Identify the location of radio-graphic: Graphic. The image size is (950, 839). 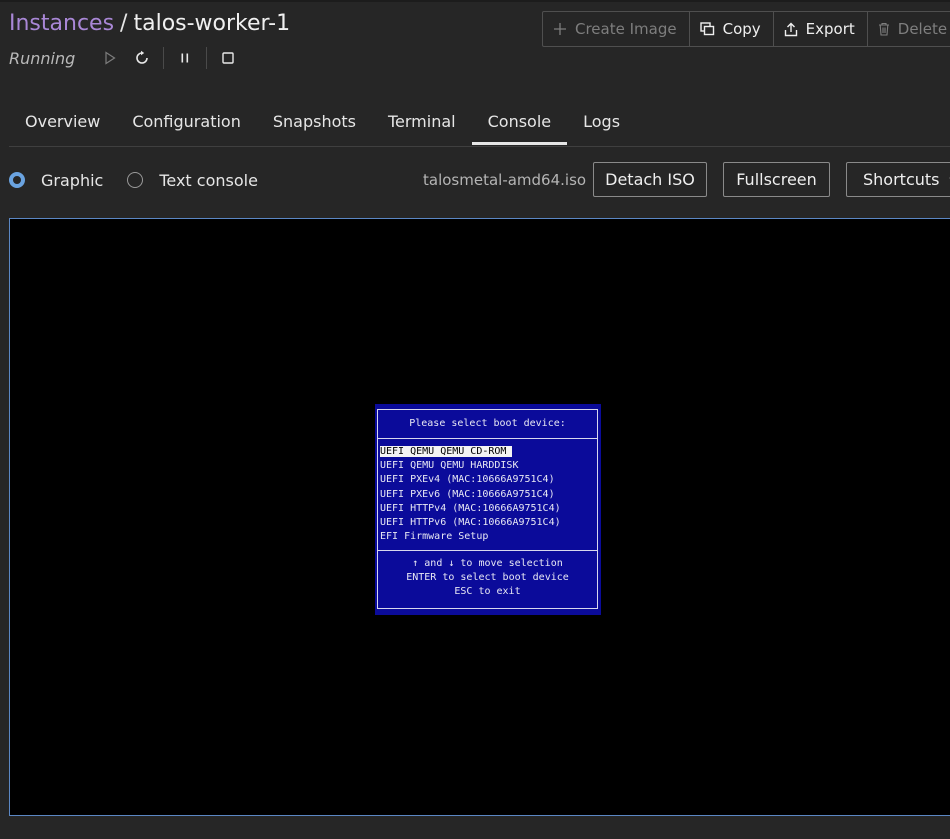
(56, 180).